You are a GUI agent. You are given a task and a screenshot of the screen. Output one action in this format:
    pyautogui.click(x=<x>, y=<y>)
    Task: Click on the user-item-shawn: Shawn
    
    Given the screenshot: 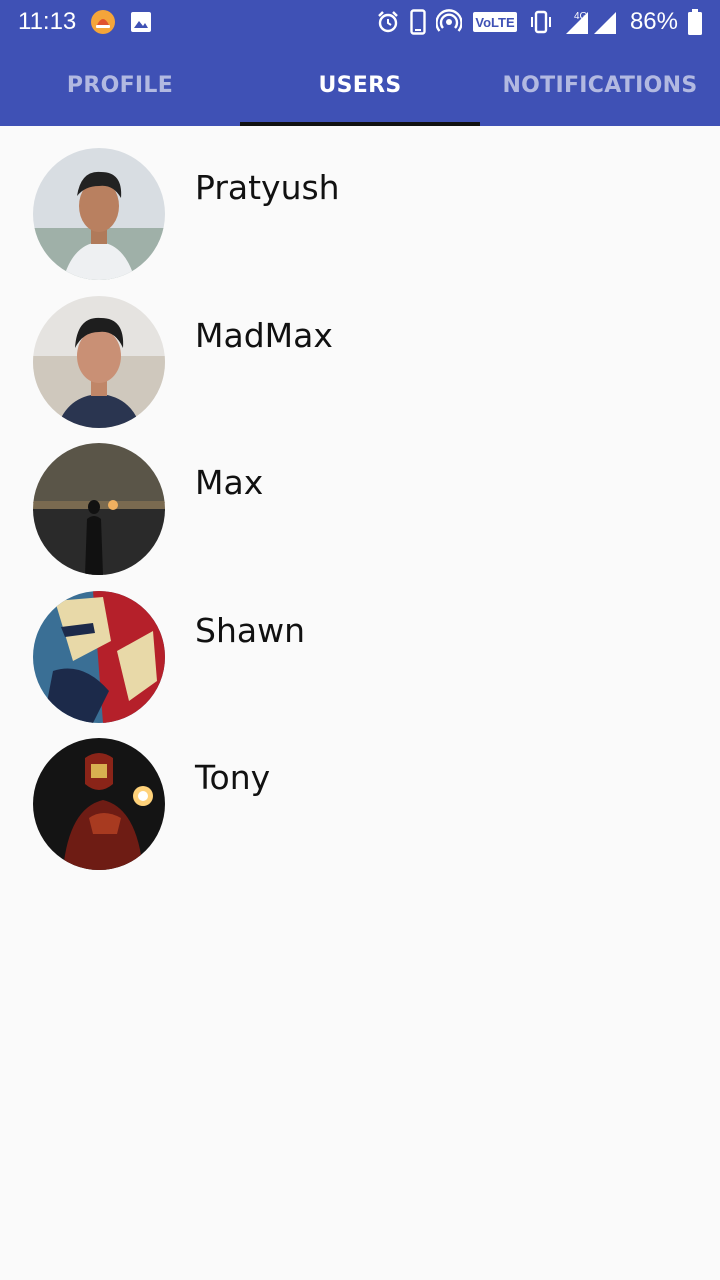 What is the action you would take?
    pyautogui.click(x=360, y=664)
    